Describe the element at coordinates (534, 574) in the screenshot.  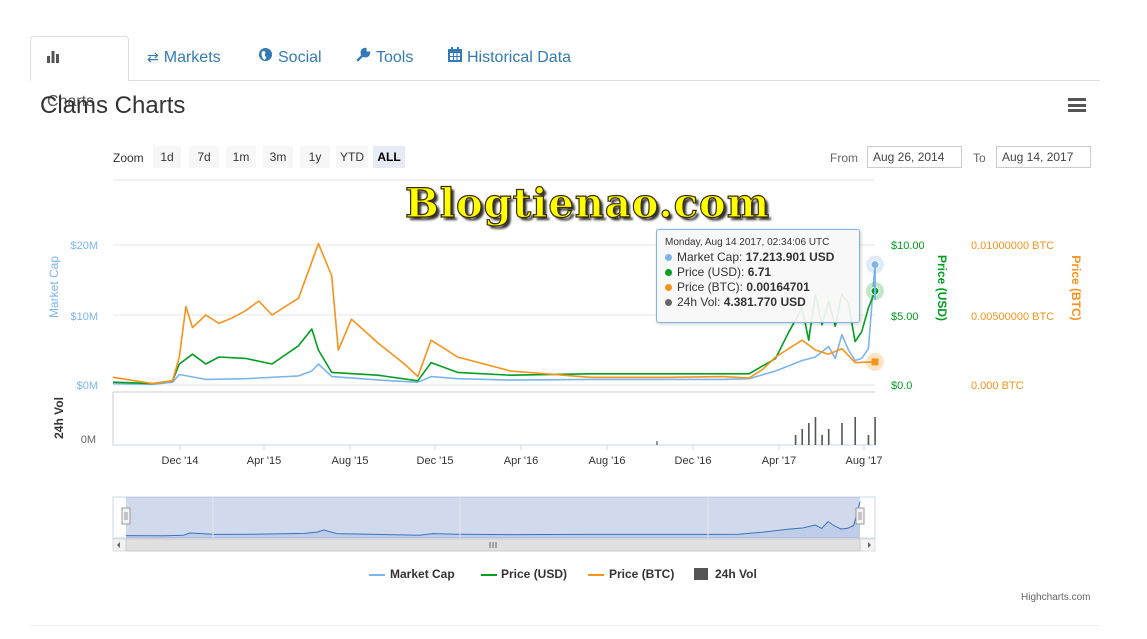
I see `legend-price-usd: Price (USD)` at that location.